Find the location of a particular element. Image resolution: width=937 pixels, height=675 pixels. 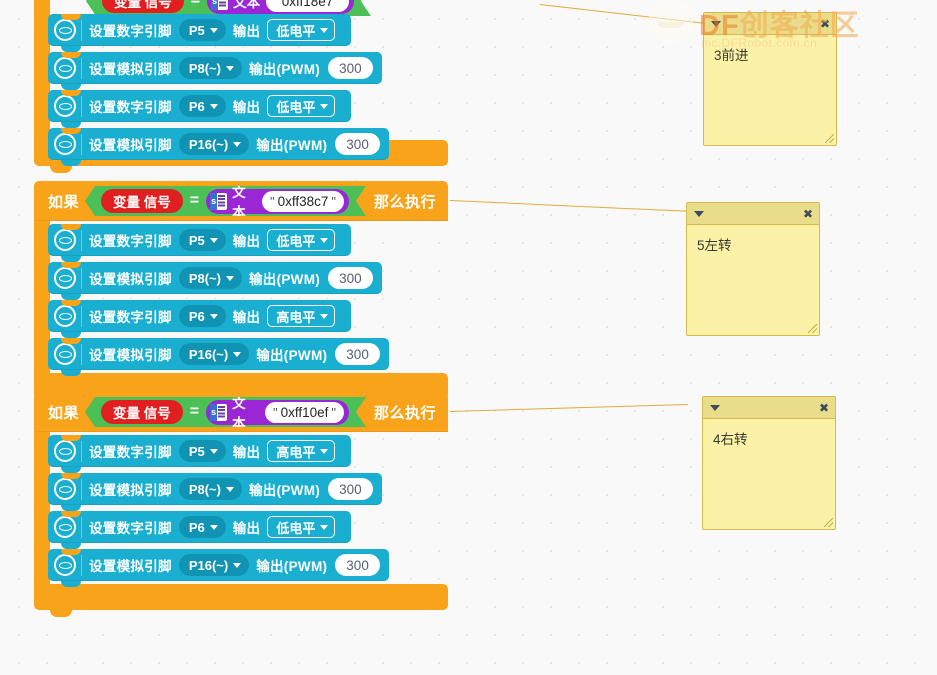

equals-comparator-left: 变量 信号 = s 文本 " 0xff38c7 " is located at coordinates (225, 201).